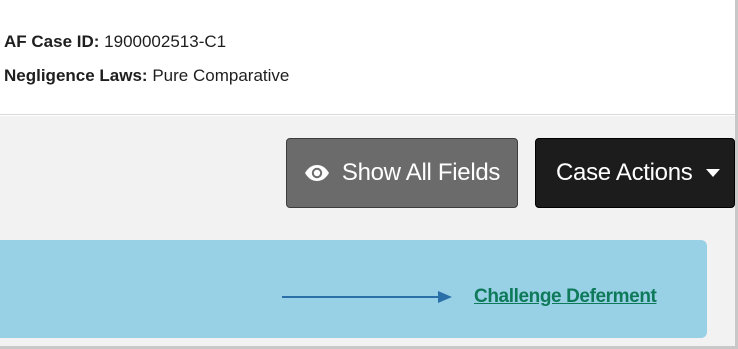  I want to click on caret-down-icon, so click(713, 173).